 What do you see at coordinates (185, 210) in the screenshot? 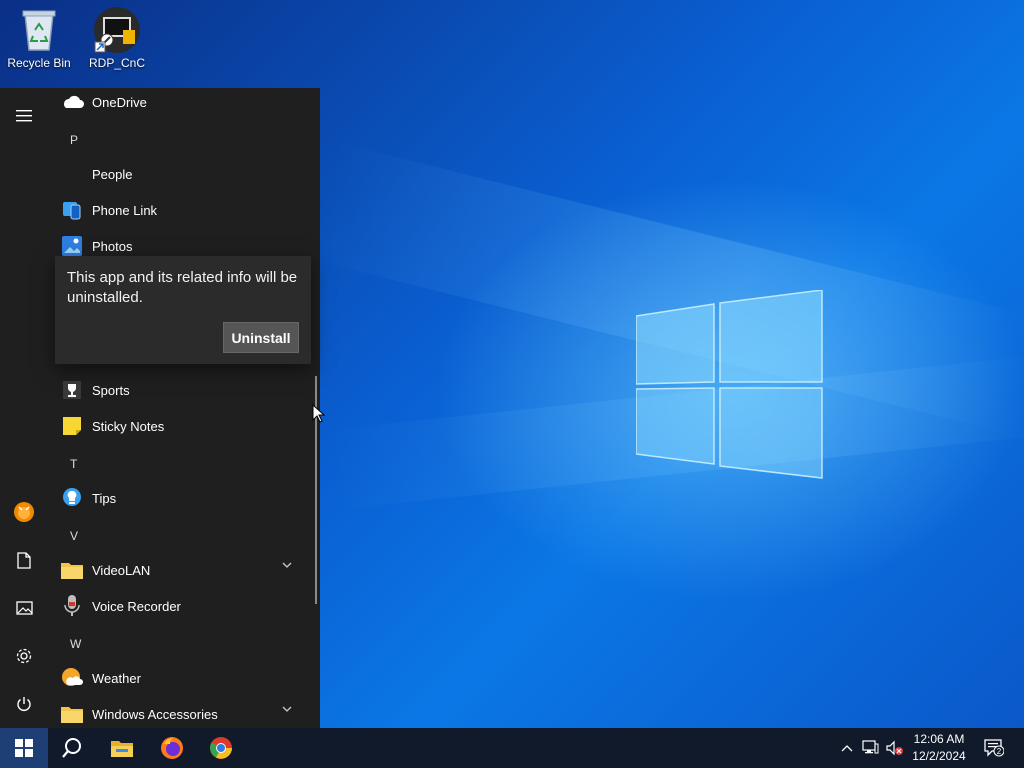
I see `app-phone-link: Phone Link` at bounding box center [185, 210].